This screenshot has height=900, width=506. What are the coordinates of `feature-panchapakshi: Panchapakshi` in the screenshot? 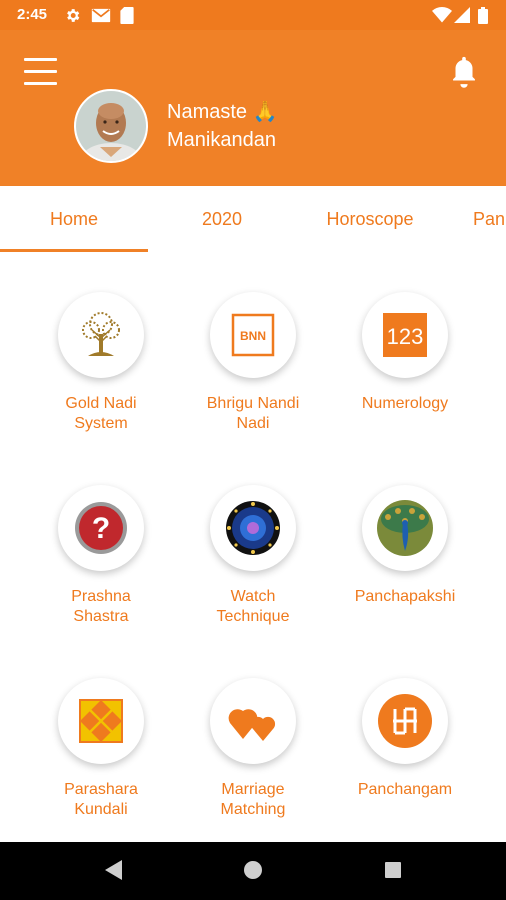 It's located at (405, 535).